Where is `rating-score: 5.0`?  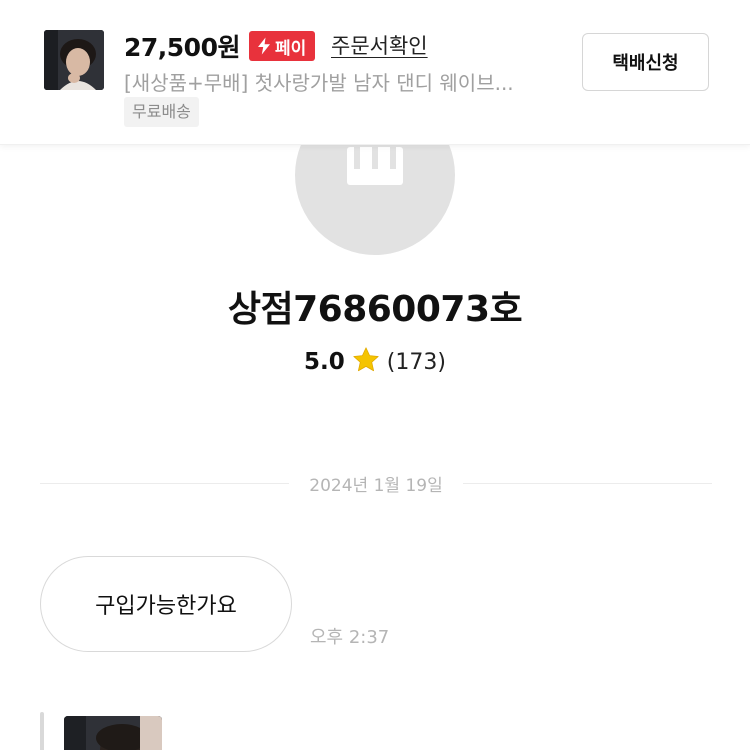 rating-score: 5.0 is located at coordinates (324, 362).